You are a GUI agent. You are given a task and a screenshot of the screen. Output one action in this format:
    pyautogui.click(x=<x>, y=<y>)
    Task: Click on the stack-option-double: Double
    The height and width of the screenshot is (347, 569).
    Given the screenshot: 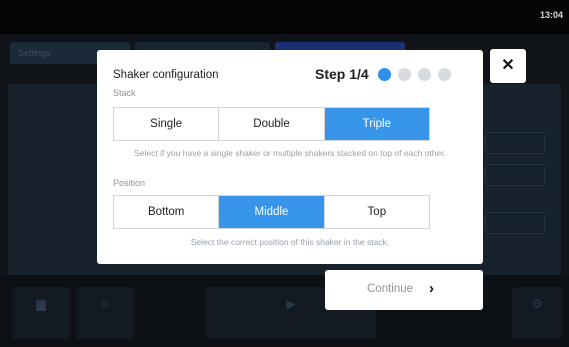 What is the action you would take?
    pyautogui.click(x=272, y=124)
    